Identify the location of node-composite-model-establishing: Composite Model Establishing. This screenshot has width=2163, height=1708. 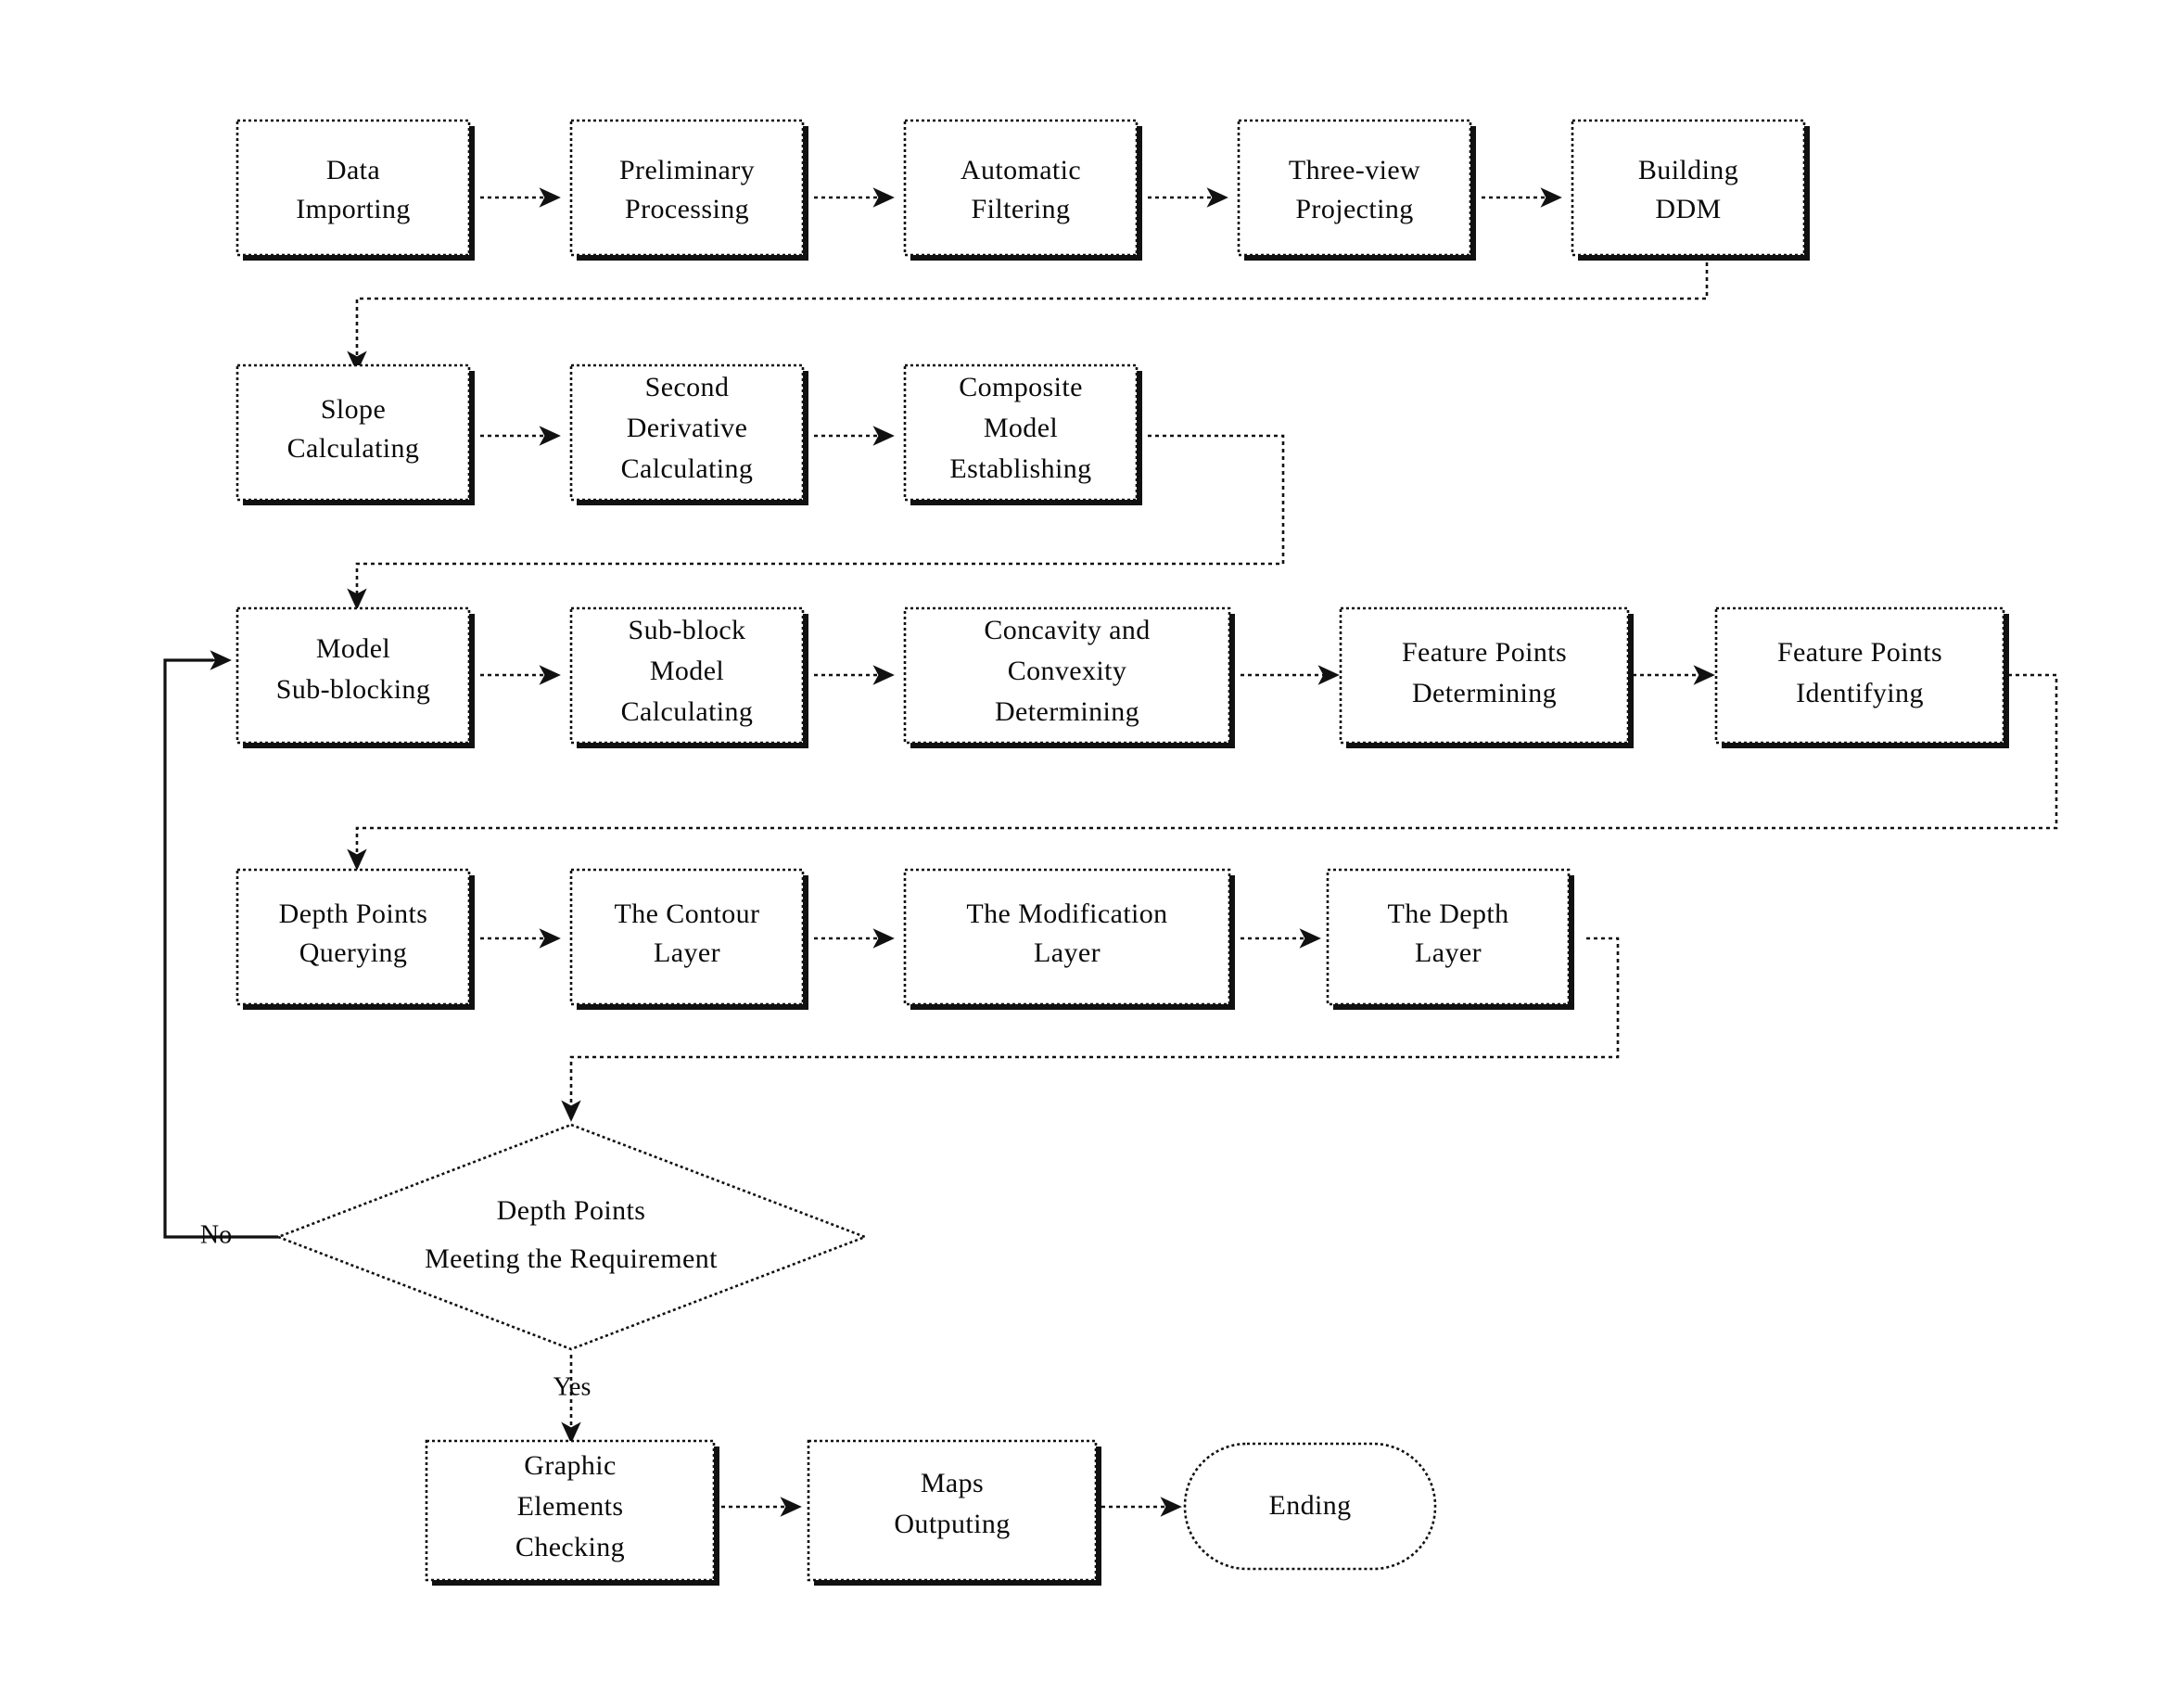
(1022, 434).